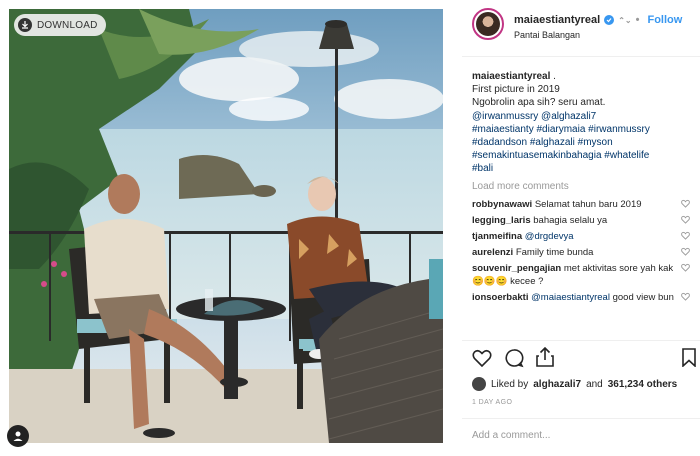  What do you see at coordinates (583, 116) in the screenshot?
I see `caption-mentions: @irwanmussry @alghazali7` at bounding box center [583, 116].